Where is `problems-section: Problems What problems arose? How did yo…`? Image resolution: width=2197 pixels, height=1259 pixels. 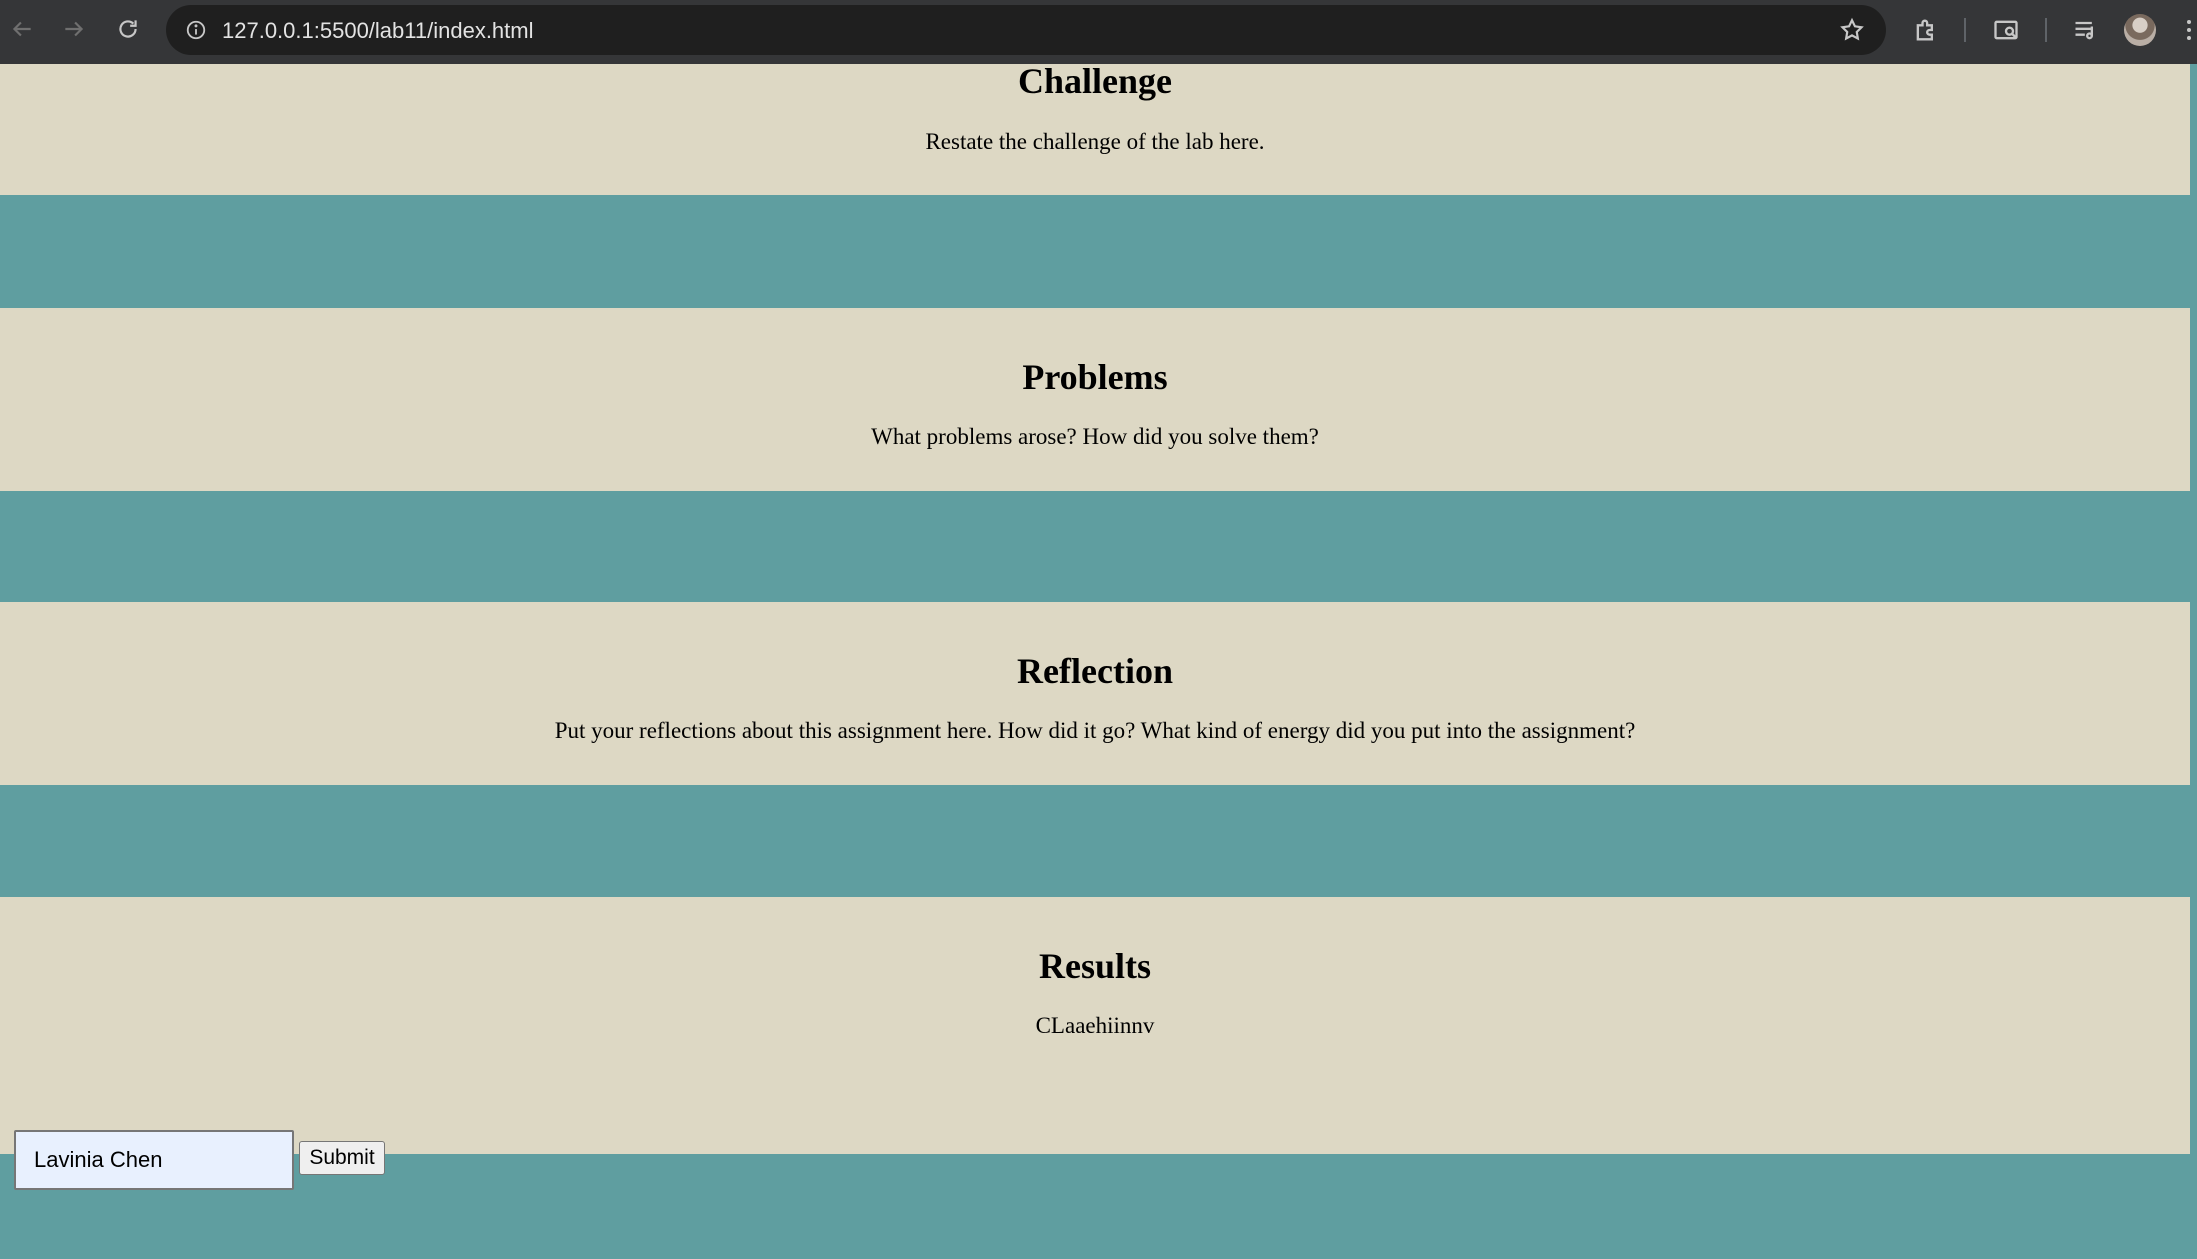 problems-section: Problems What problems arose? How did yo… is located at coordinates (1095, 399).